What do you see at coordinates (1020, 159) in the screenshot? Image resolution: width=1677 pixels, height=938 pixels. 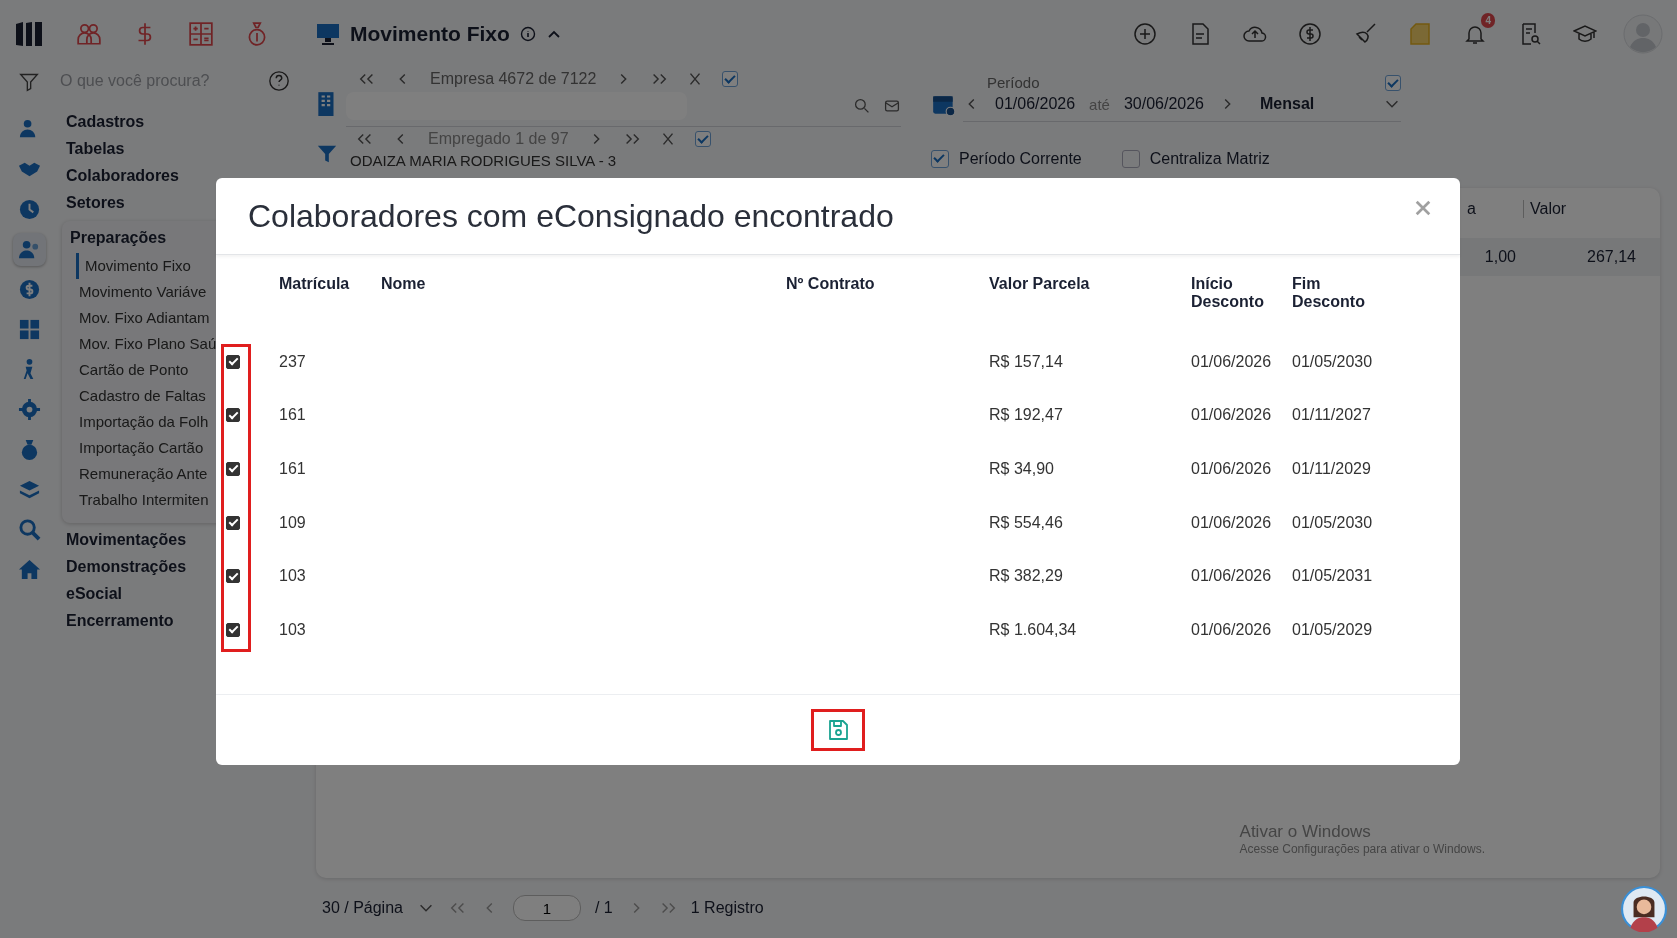 I see `checkbox-label: Período Corrente` at bounding box center [1020, 159].